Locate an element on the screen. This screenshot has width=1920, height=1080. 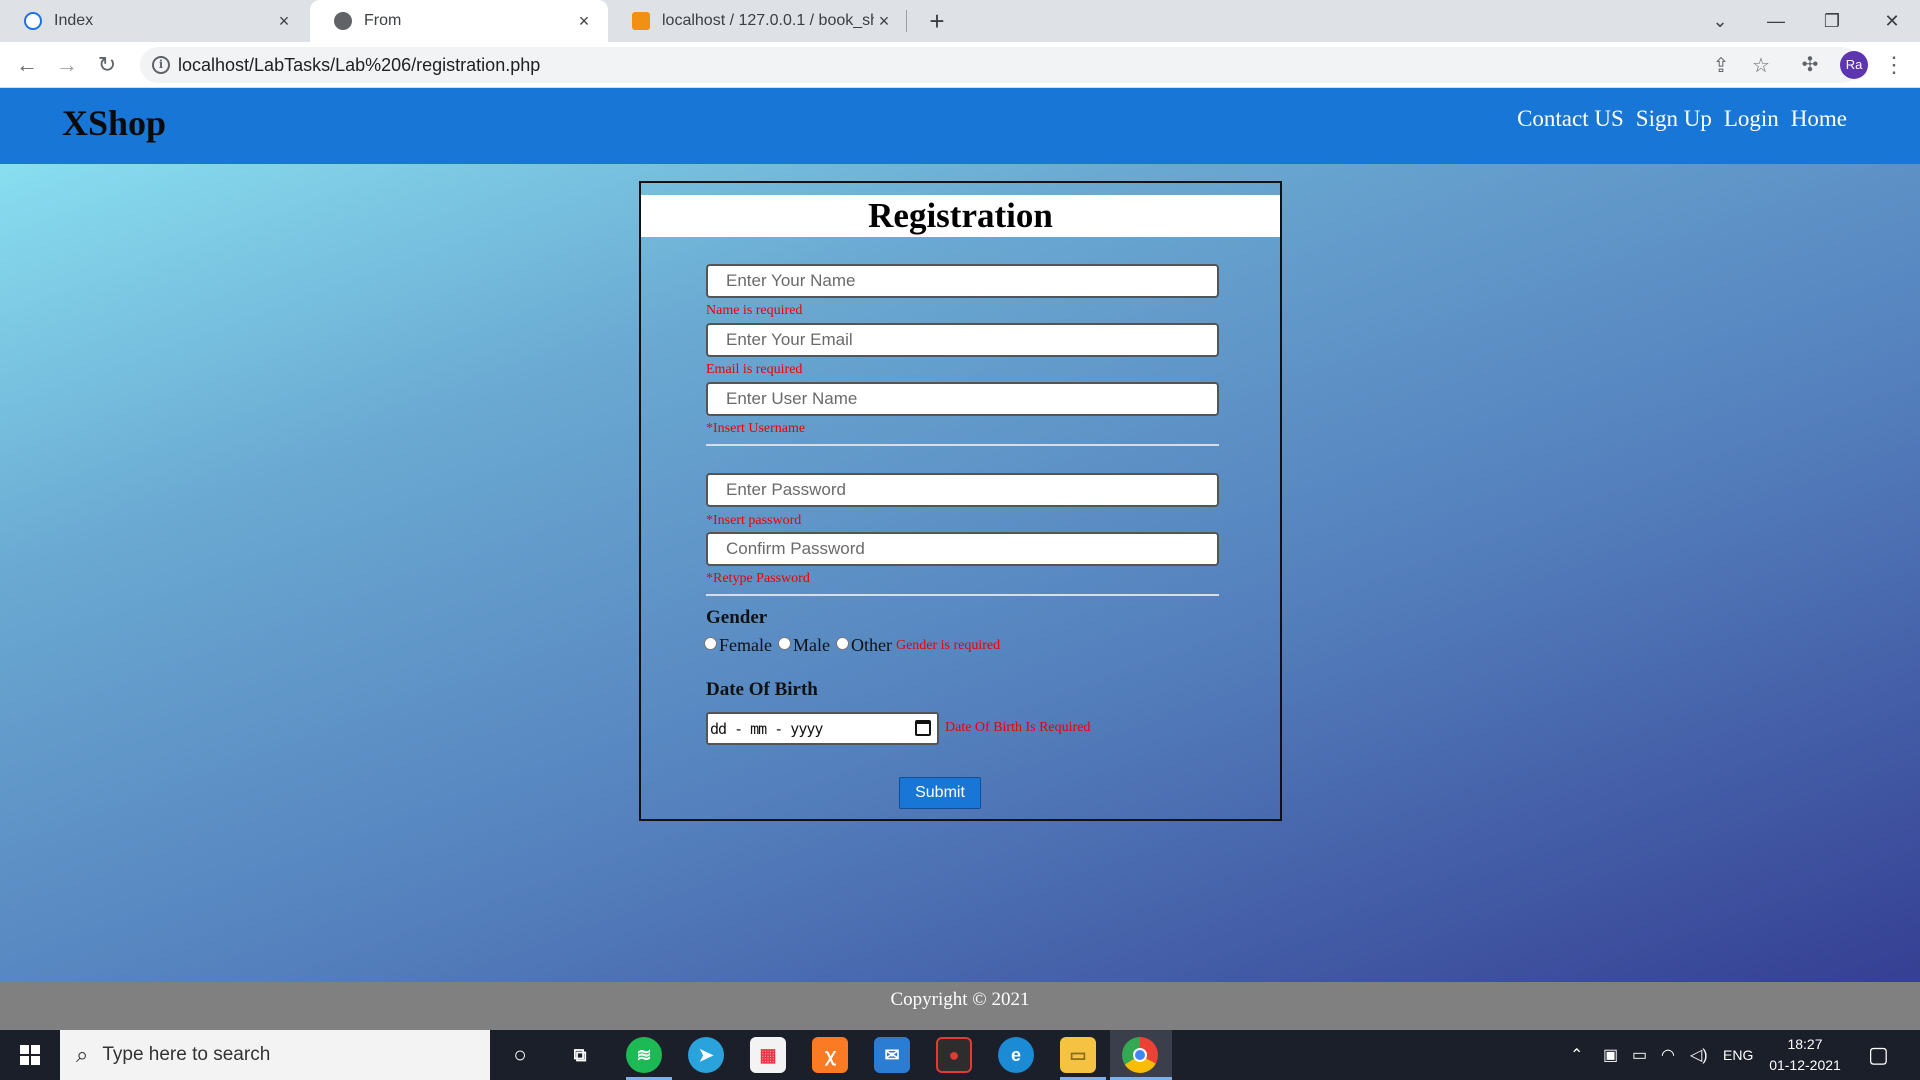
tab-title: Index is located at coordinates (74, 20).